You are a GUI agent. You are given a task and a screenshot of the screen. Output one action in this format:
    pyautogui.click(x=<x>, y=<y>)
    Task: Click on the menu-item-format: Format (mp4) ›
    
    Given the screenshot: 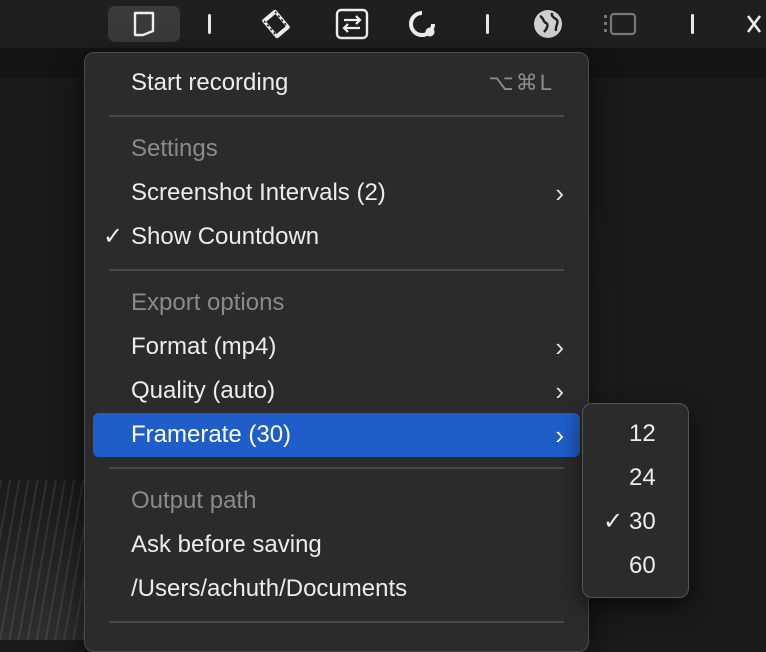 What is the action you would take?
    pyautogui.click(x=336, y=347)
    